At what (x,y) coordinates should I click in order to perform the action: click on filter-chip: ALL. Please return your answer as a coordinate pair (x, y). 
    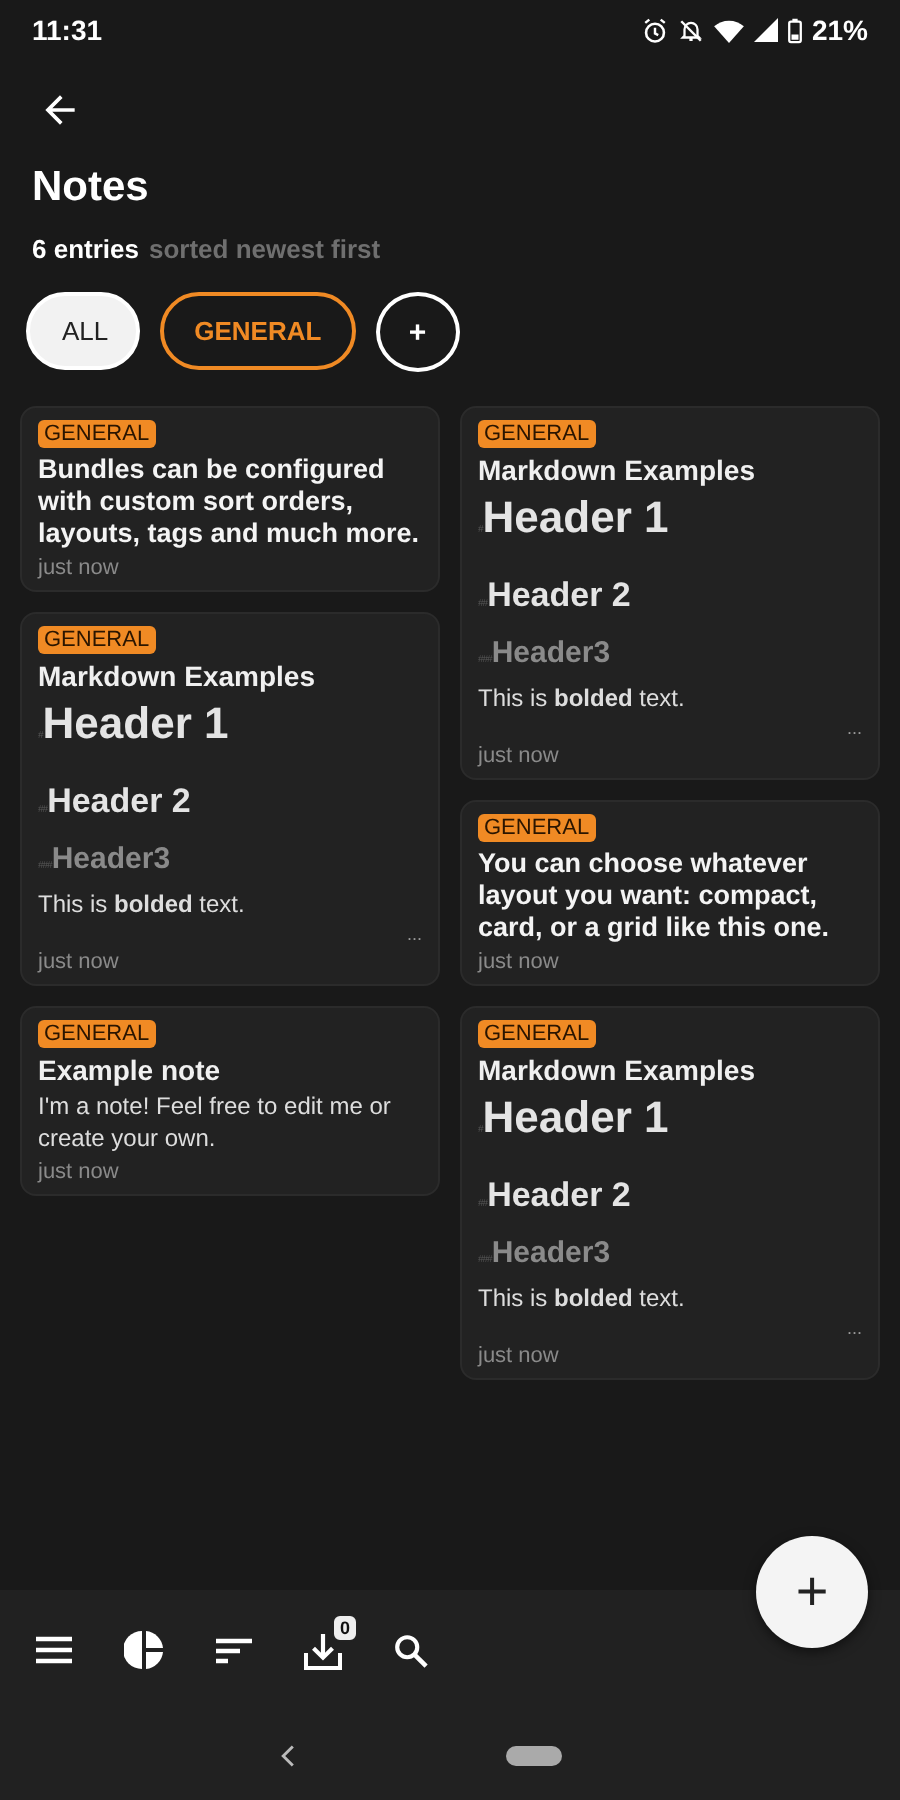
    Looking at the image, I should click on (83, 331).